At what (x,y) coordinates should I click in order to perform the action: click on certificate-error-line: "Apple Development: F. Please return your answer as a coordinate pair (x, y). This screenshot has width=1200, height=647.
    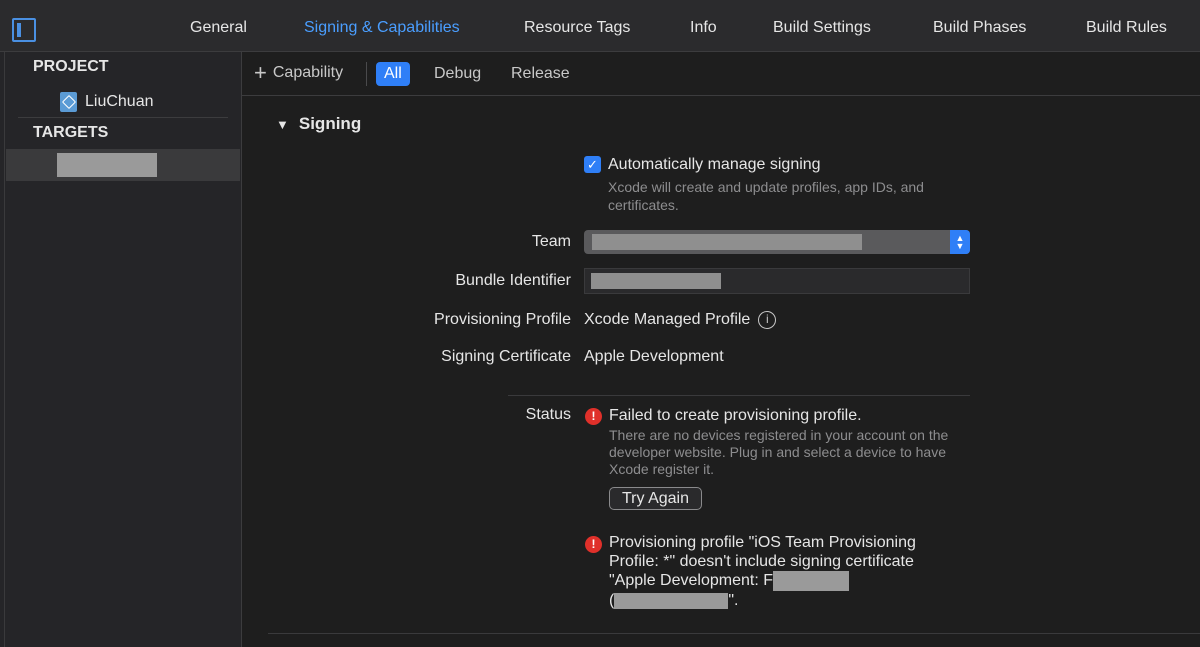
    Looking at the image, I should click on (794, 581).